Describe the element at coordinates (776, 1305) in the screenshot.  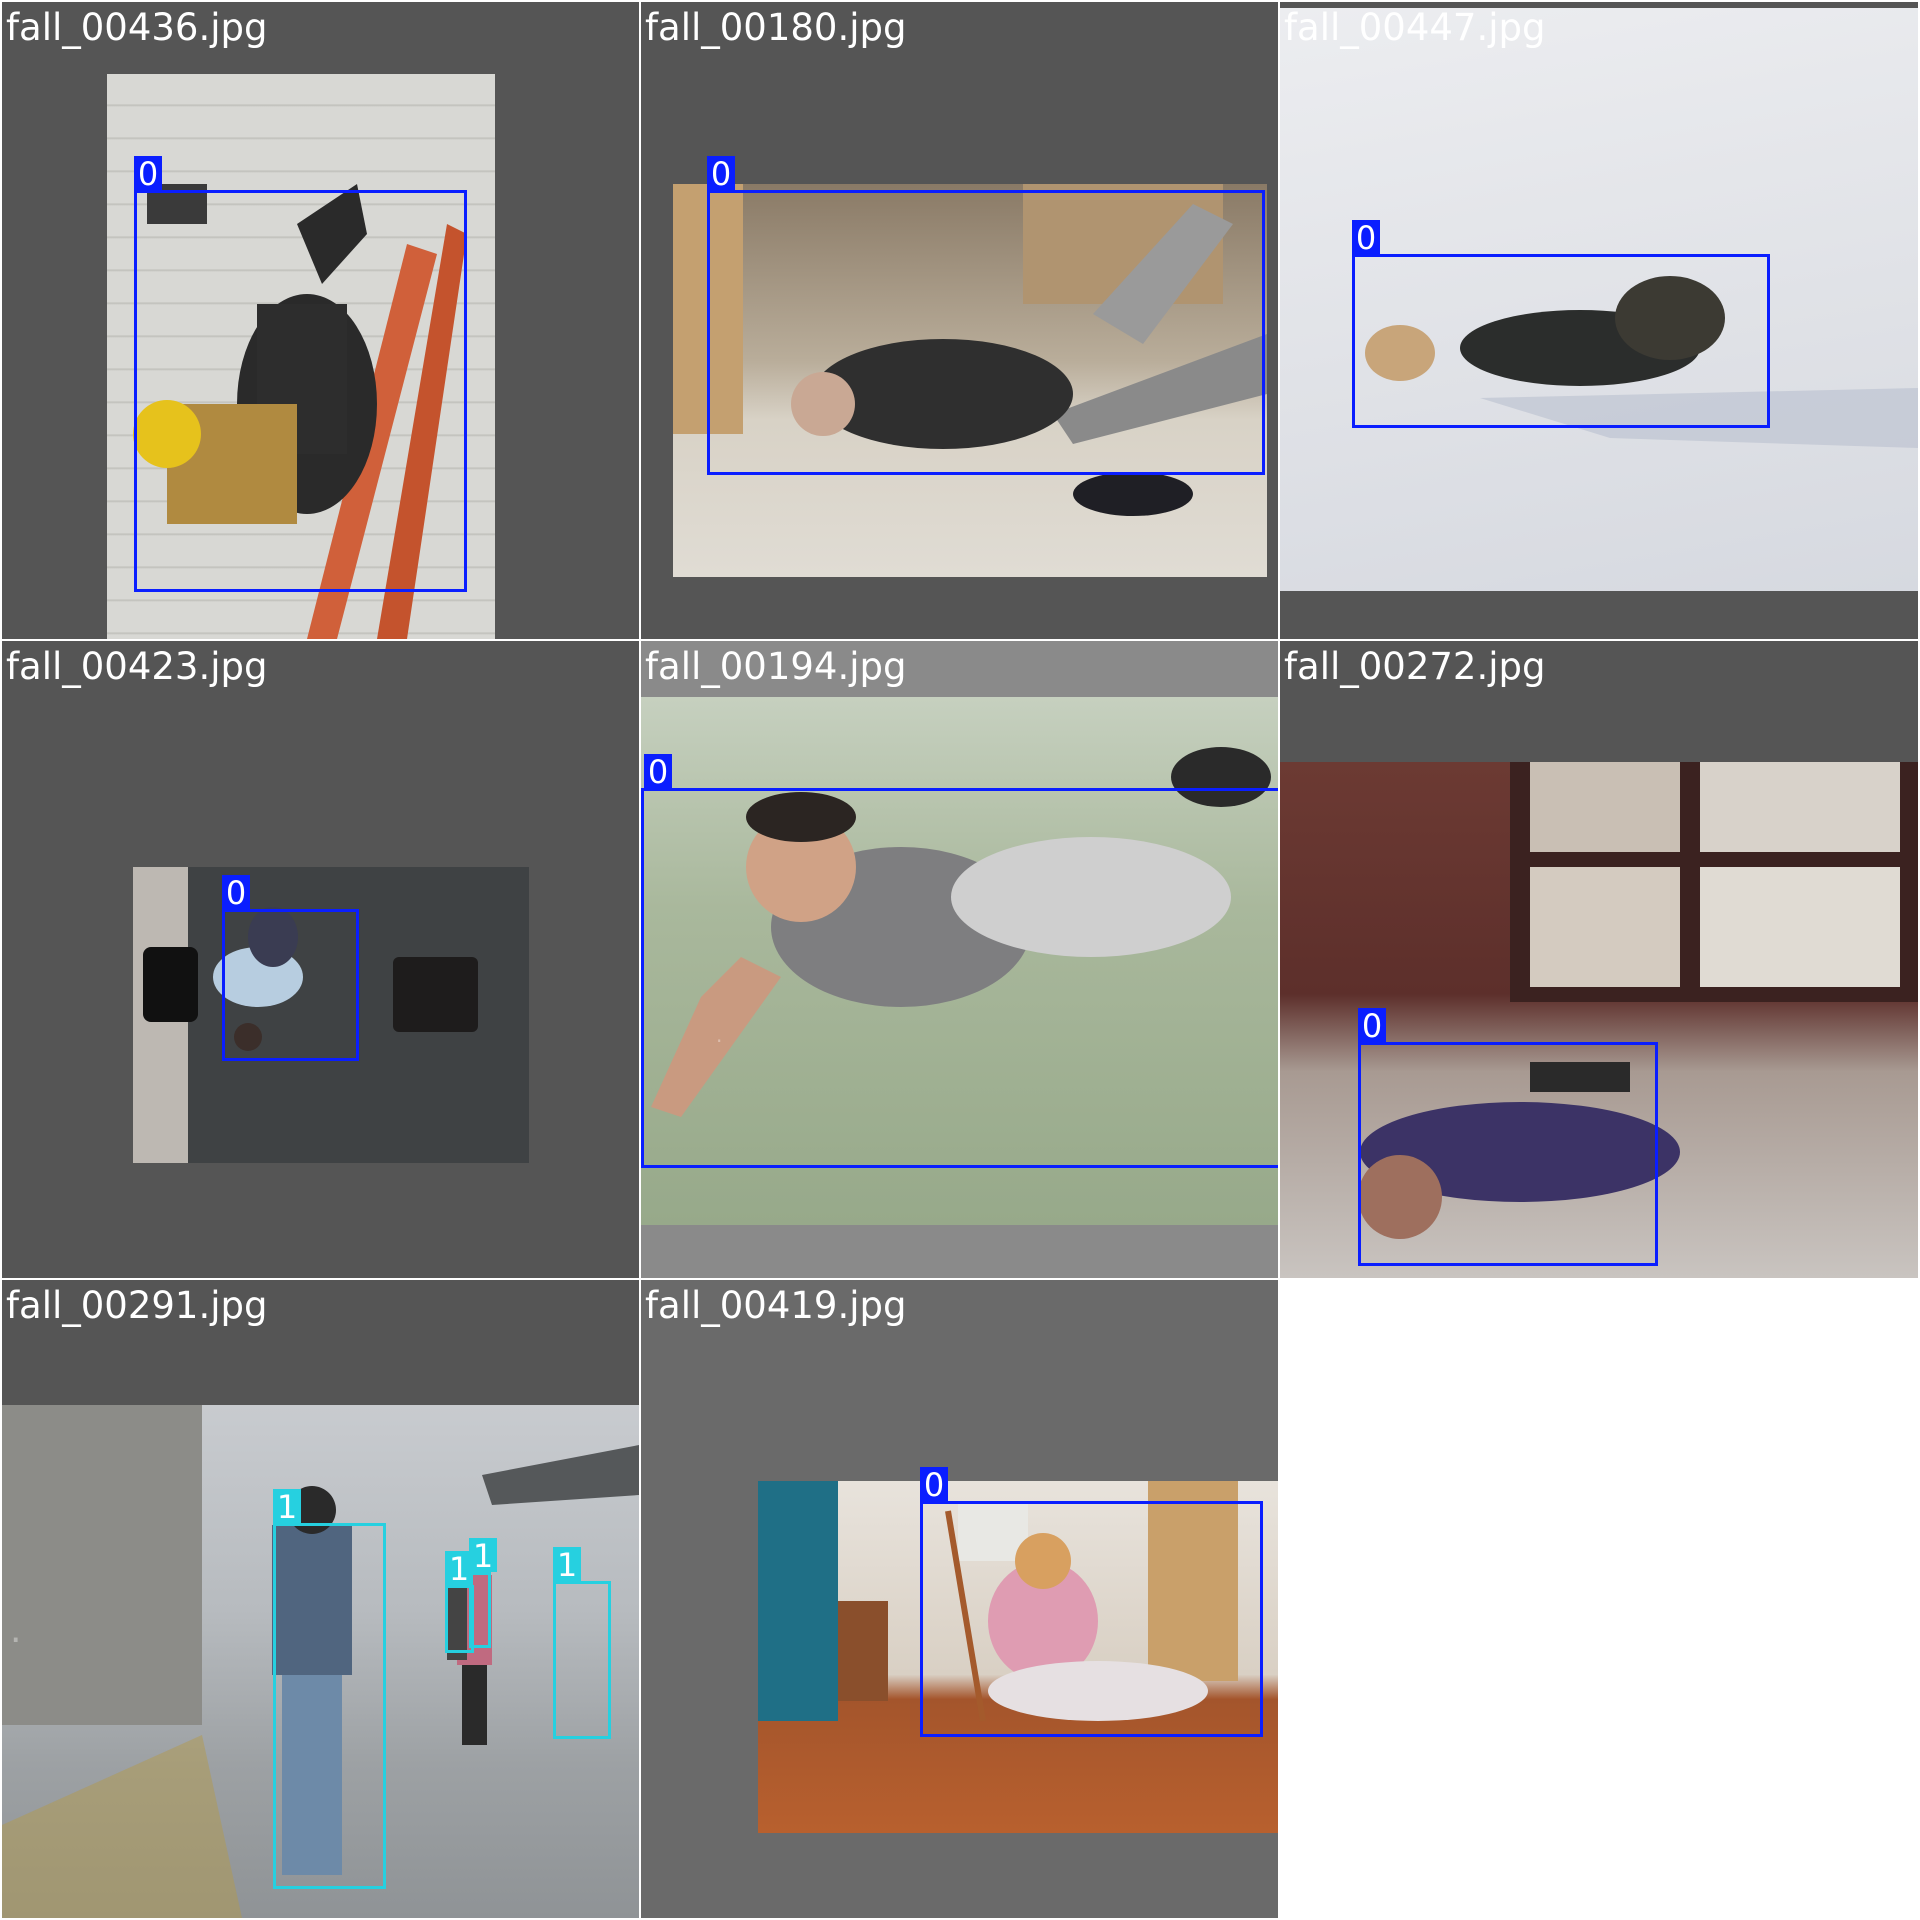
I see `filename-label: fall_00419.jpg` at that location.